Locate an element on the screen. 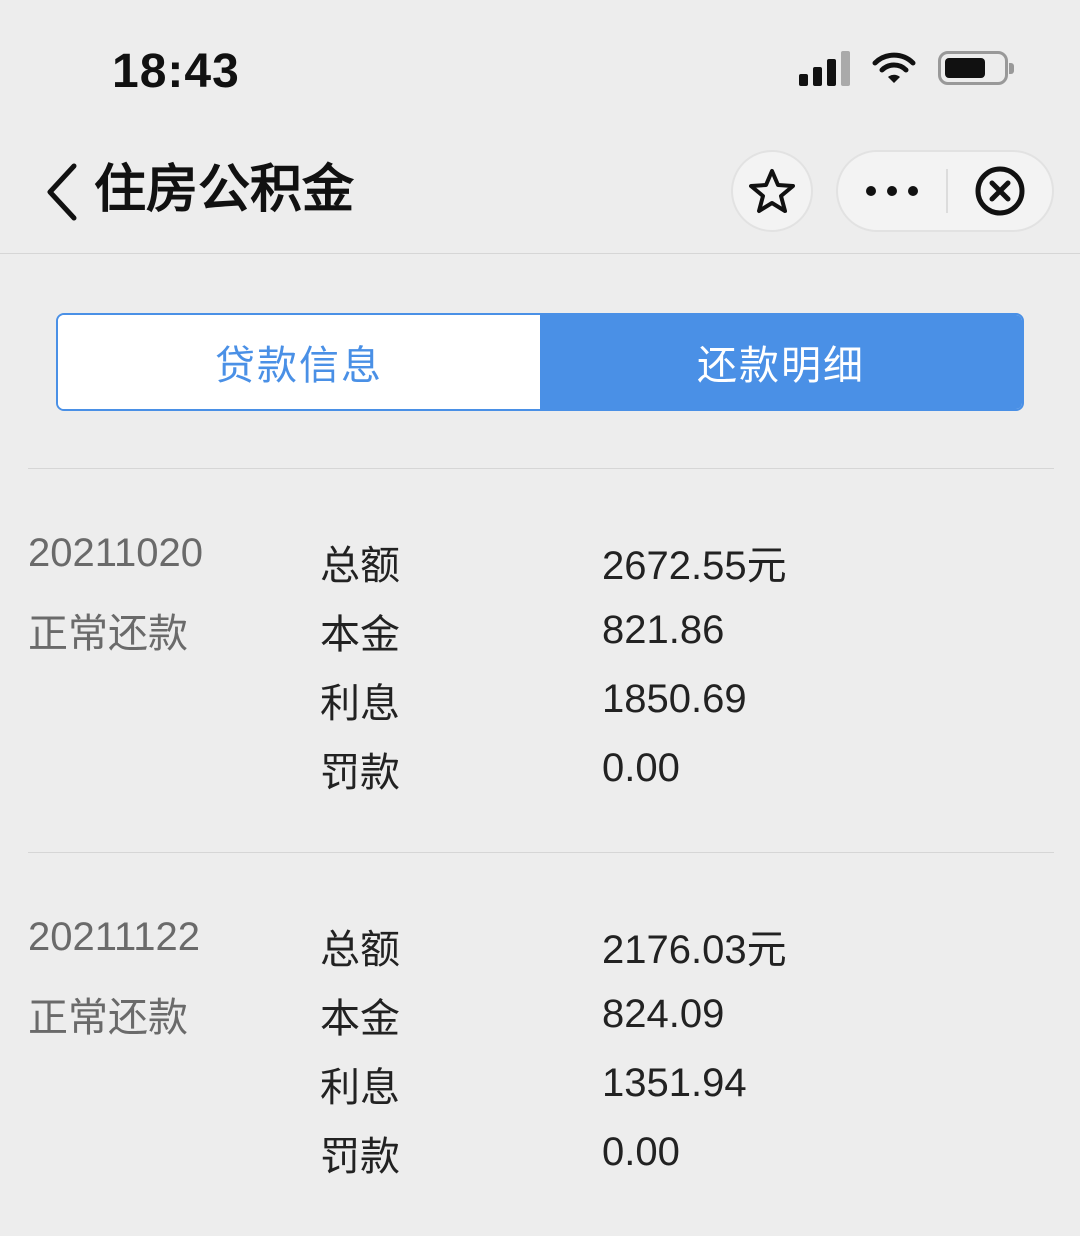 Image resolution: width=1080 pixels, height=1236 pixels. tab-repayment-details: 还款明细 is located at coordinates (781, 362).